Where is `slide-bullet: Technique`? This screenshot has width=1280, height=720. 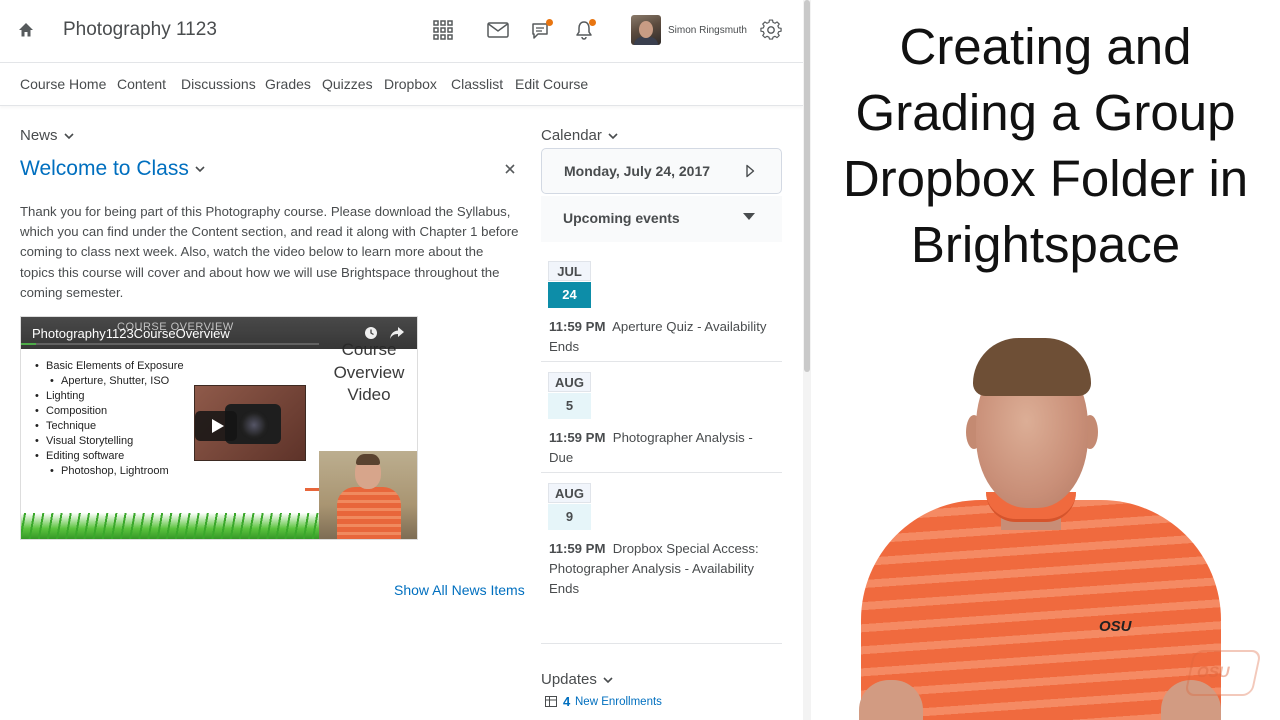
slide-bullet: Technique is located at coordinates (109, 426).